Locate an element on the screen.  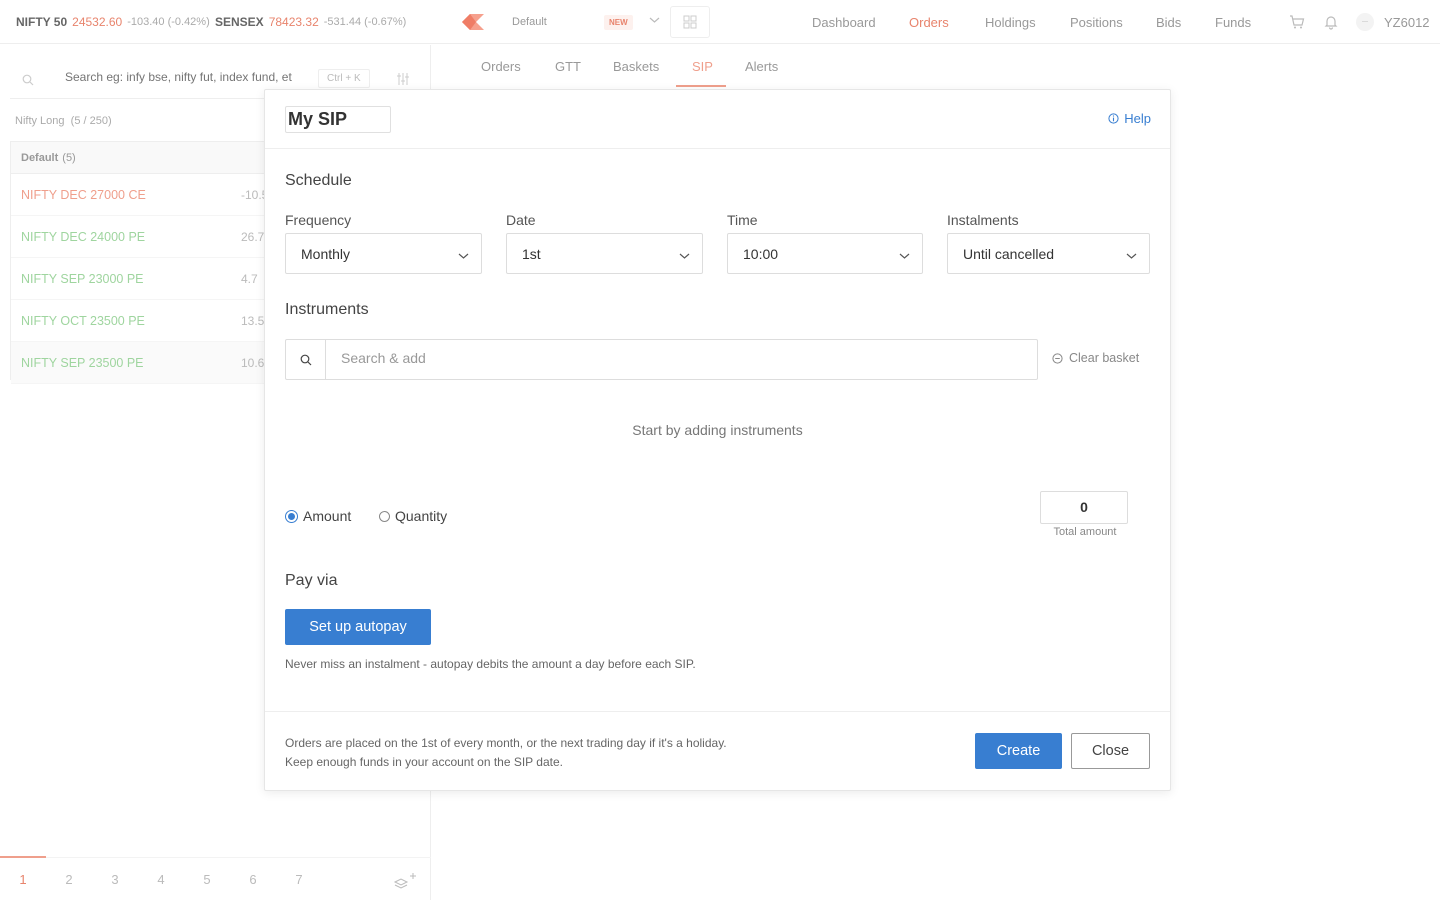
sip-name-input is located at coordinates (338, 119).